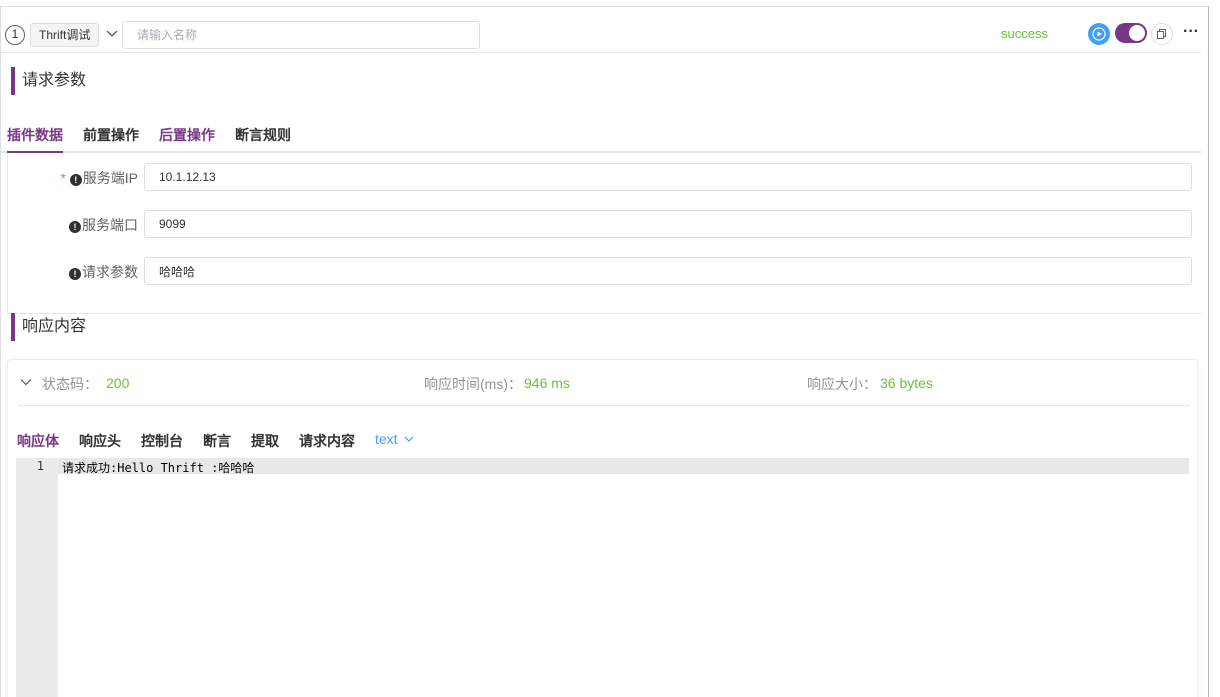 This screenshot has height=697, width=1220. Describe the element at coordinates (217, 441) in the screenshot. I see `tab-assertions: 断言` at that location.